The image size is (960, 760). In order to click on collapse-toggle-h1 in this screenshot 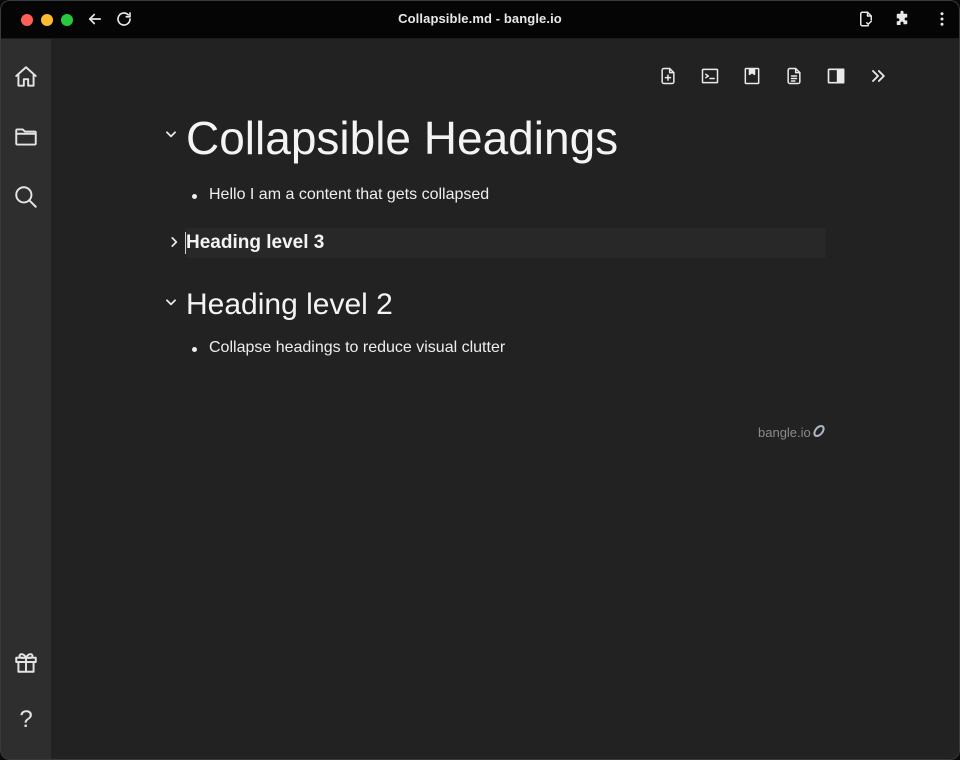, I will do `click(171, 134)`.